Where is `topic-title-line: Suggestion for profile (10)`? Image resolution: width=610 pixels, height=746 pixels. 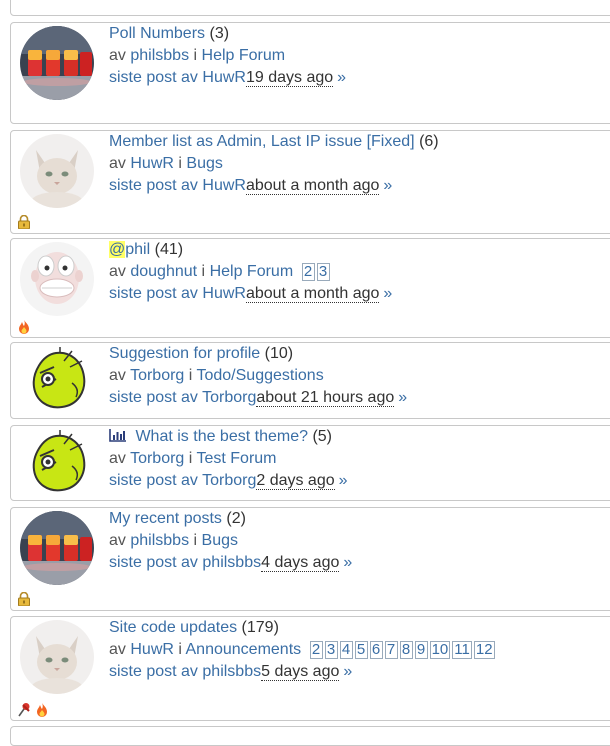
topic-title-line: Suggestion for profile (10) is located at coordinates (258, 354).